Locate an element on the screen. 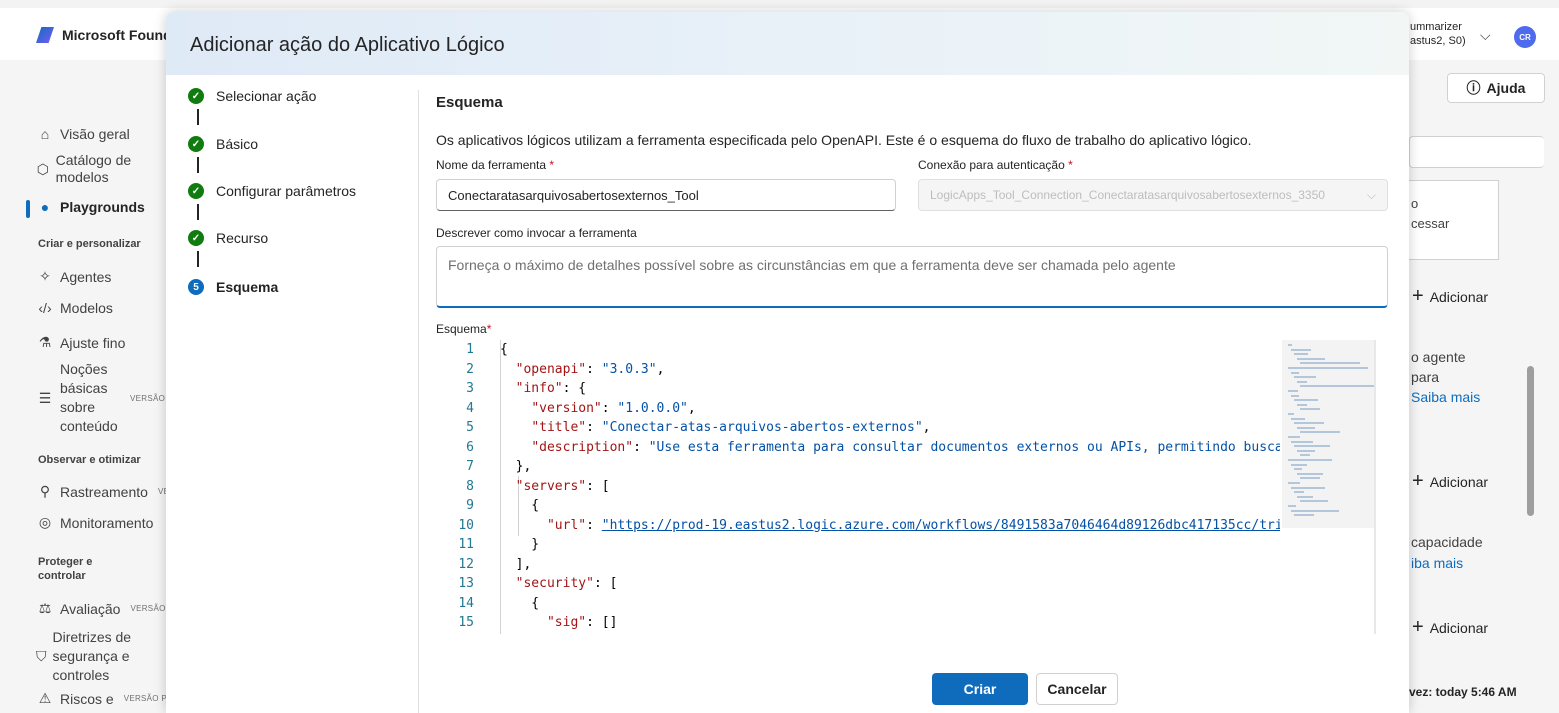 This screenshot has height=713, width=1559. label-text: Conexão para autenticação is located at coordinates (991, 165).